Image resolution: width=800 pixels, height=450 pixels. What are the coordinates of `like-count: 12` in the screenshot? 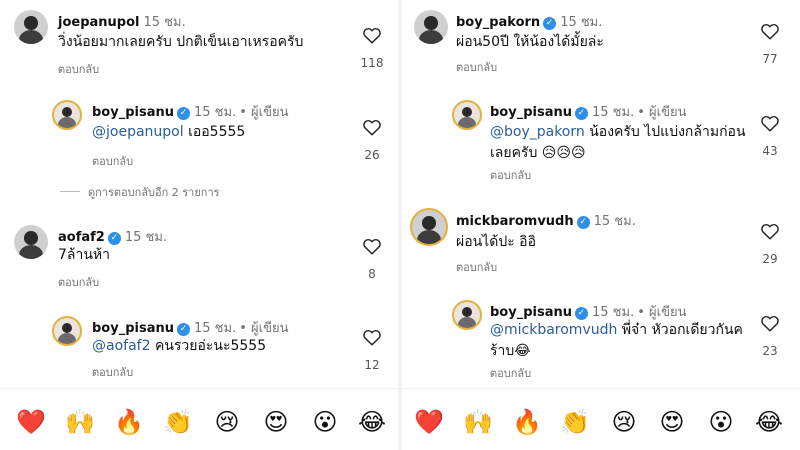 It's located at (372, 365).